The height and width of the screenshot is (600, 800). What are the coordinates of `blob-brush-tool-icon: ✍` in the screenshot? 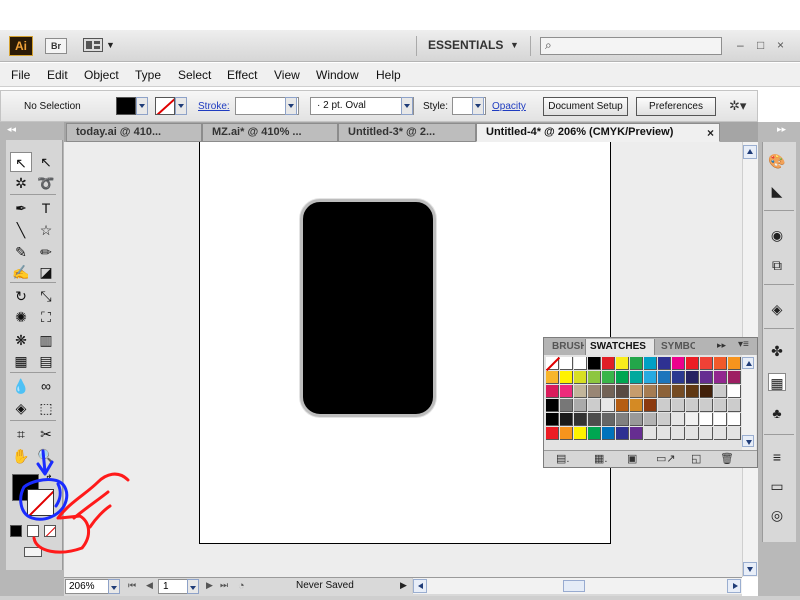 It's located at (21, 272).